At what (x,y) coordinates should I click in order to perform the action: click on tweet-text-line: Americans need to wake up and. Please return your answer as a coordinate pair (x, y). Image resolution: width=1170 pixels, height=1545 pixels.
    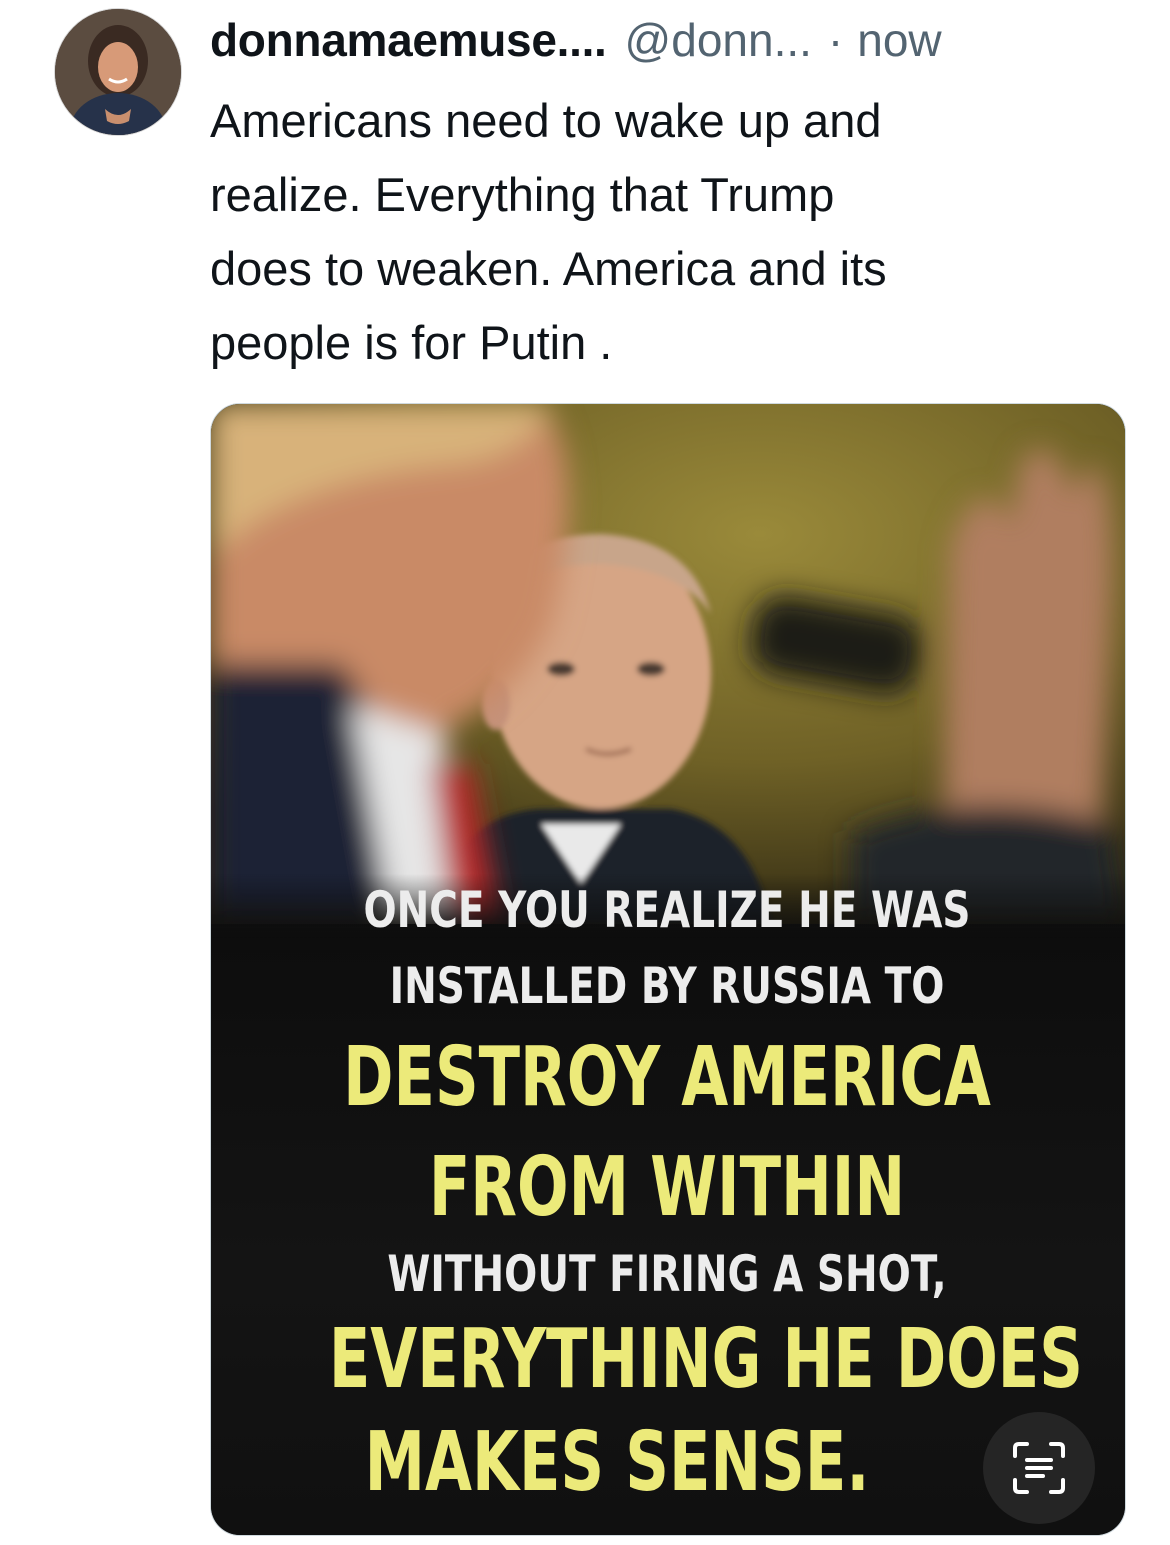
    Looking at the image, I should click on (546, 120).